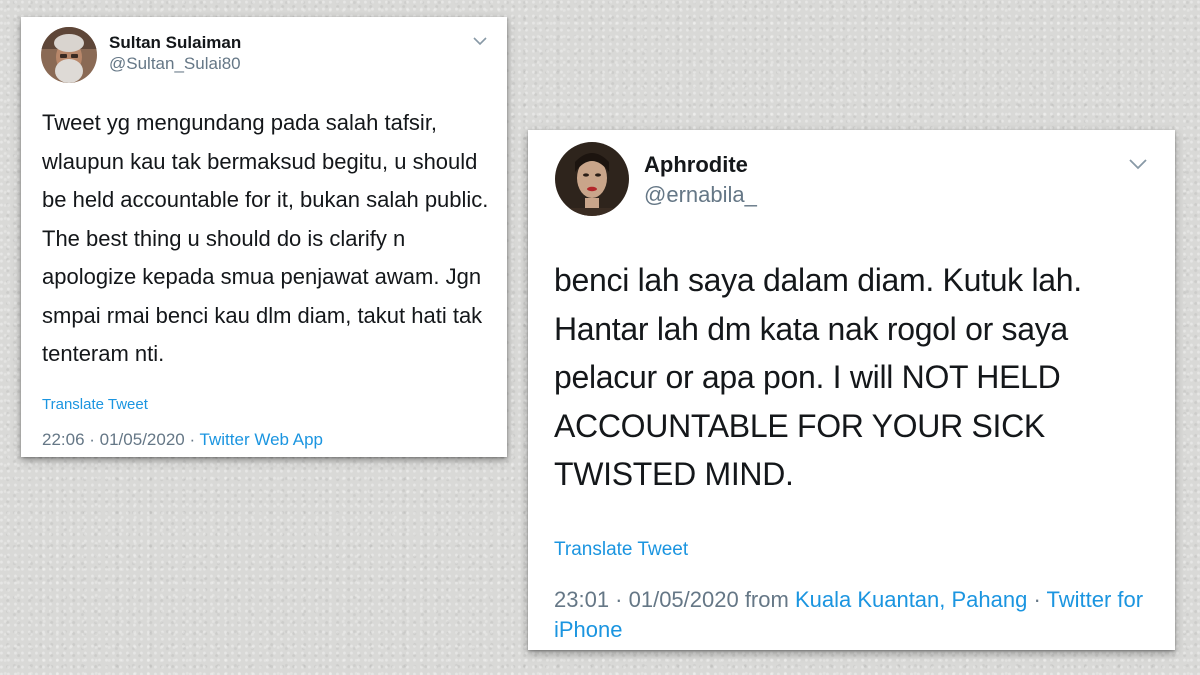 The image size is (1200, 675). What do you see at coordinates (261, 439) in the screenshot?
I see `tweet-source-link: Twitter Web App` at bounding box center [261, 439].